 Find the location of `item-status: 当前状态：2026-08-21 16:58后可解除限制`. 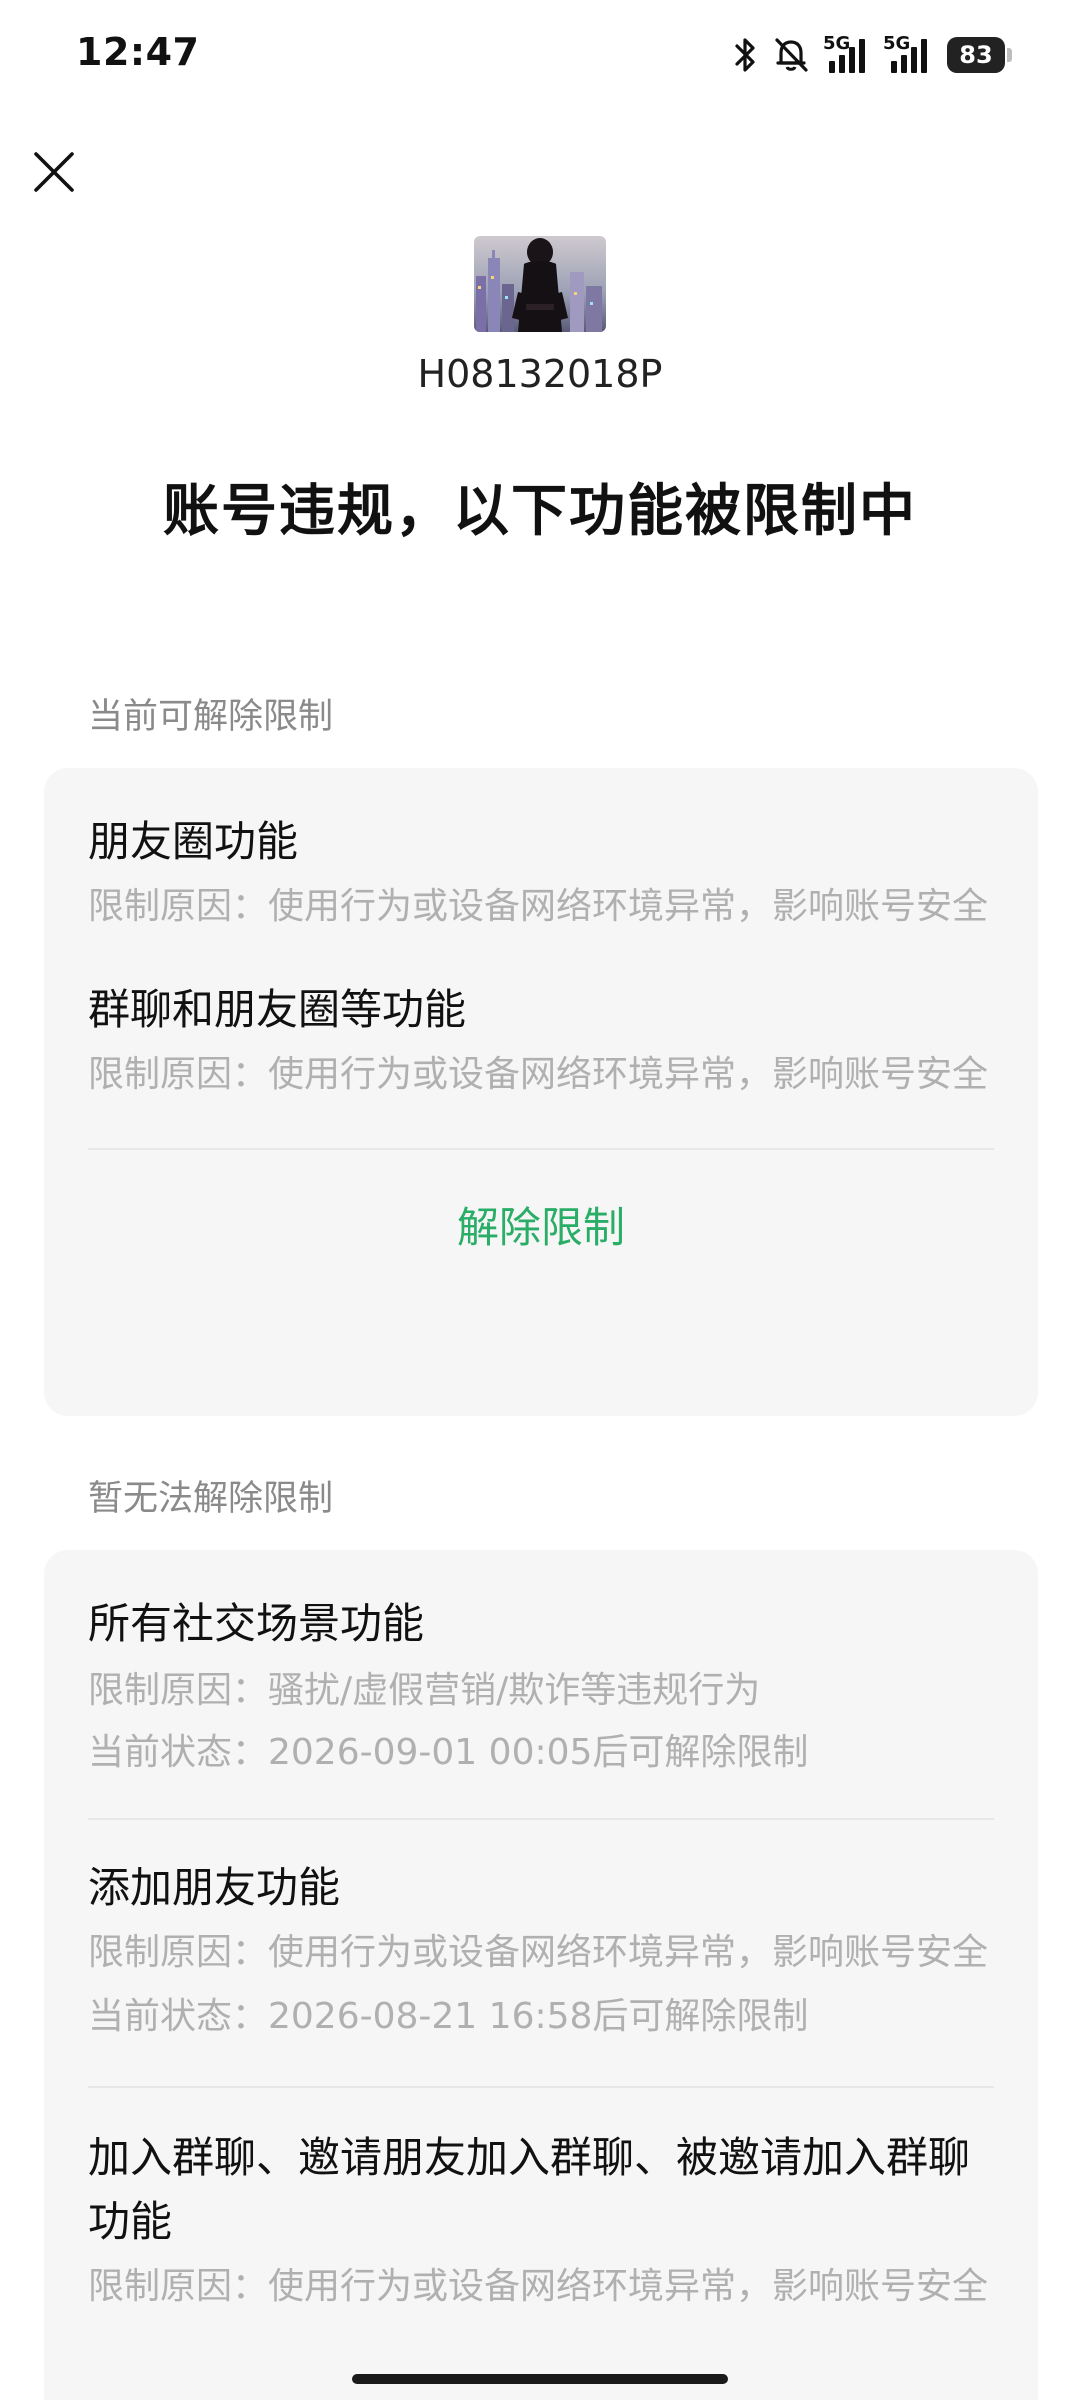

item-status: 当前状态：2026-08-21 16:58后可解除限制 is located at coordinates (448, 2016).